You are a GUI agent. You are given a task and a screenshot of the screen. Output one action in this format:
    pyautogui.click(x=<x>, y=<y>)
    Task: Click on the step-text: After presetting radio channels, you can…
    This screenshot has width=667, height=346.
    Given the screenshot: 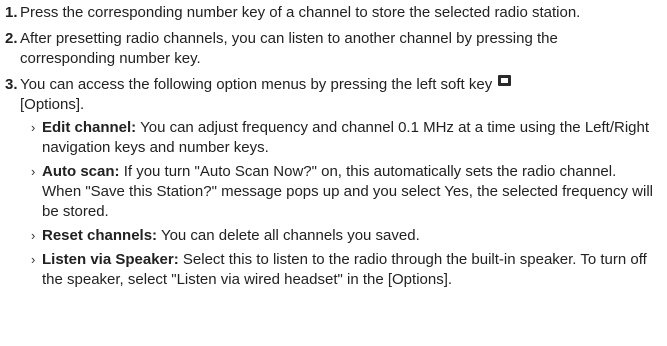 What is the action you would take?
    pyautogui.click(x=289, y=48)
    